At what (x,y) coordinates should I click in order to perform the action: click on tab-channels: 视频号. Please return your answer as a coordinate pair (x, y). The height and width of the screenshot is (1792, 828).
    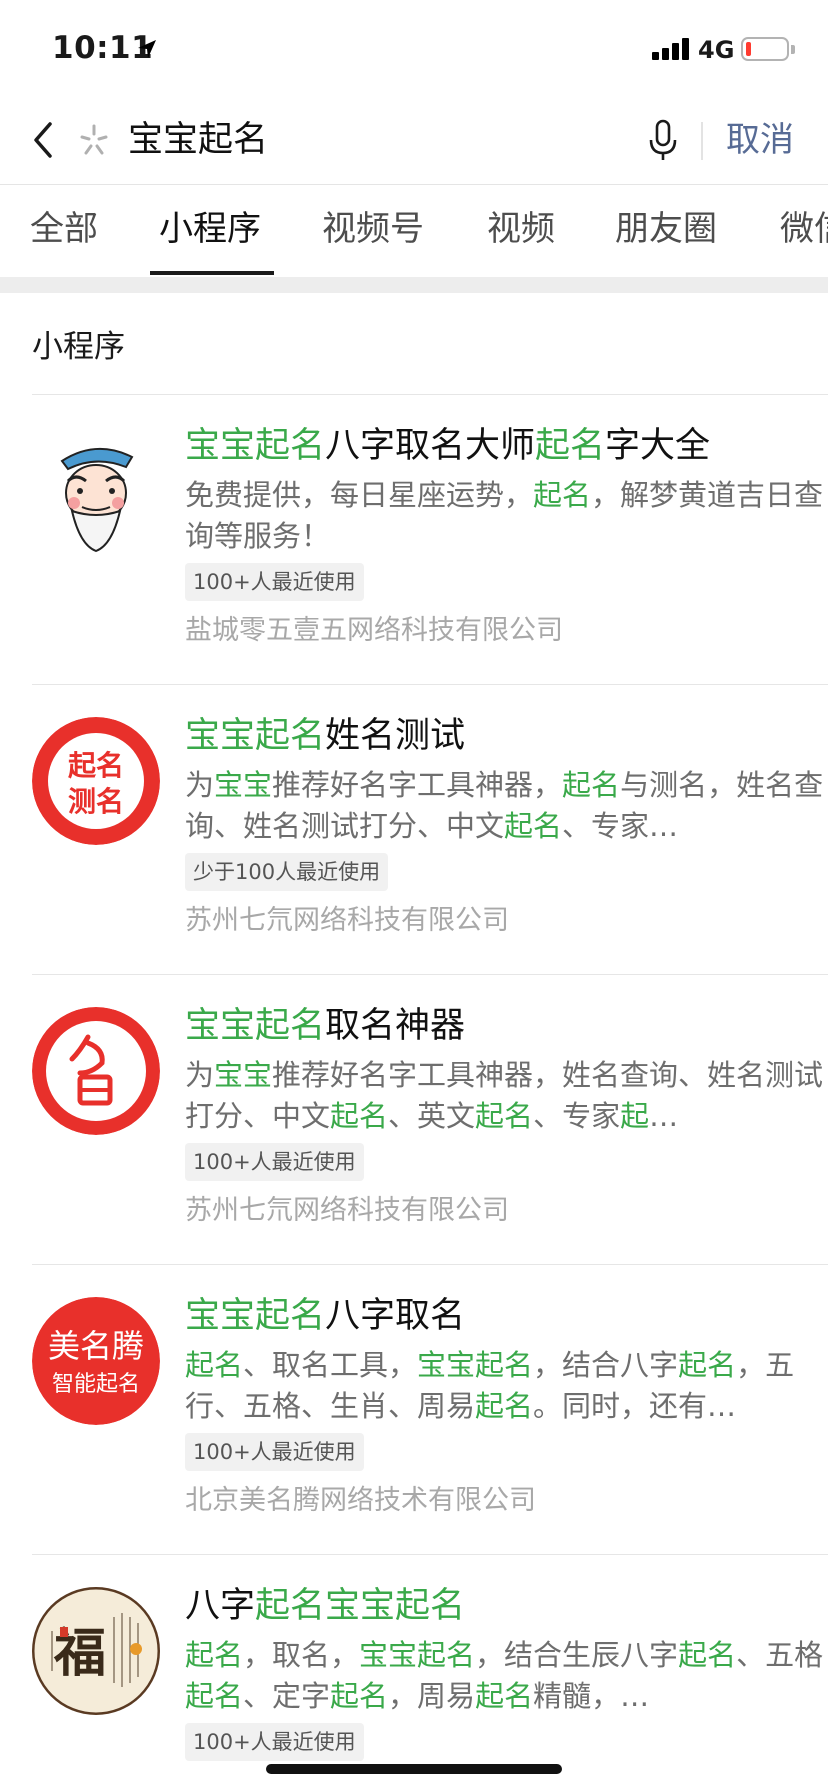
    Looking at the image, I should click on (373, 229).